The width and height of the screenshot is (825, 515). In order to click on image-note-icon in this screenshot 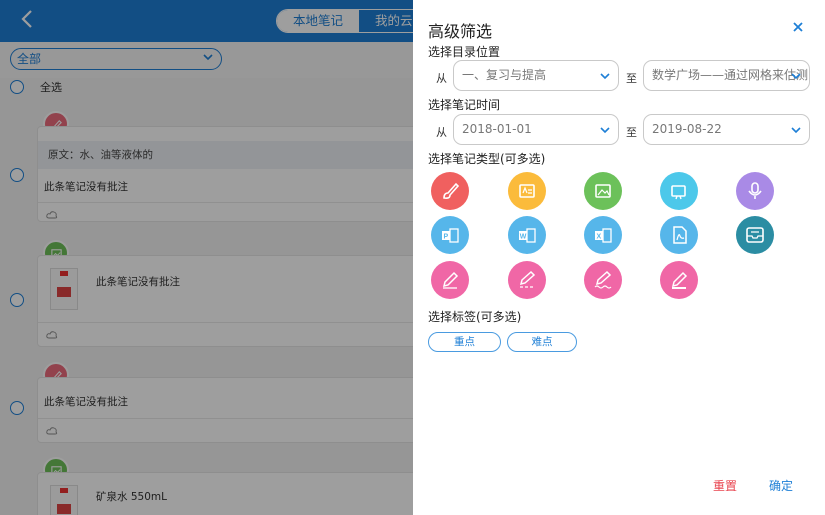, I will do `click(603, 191)`.